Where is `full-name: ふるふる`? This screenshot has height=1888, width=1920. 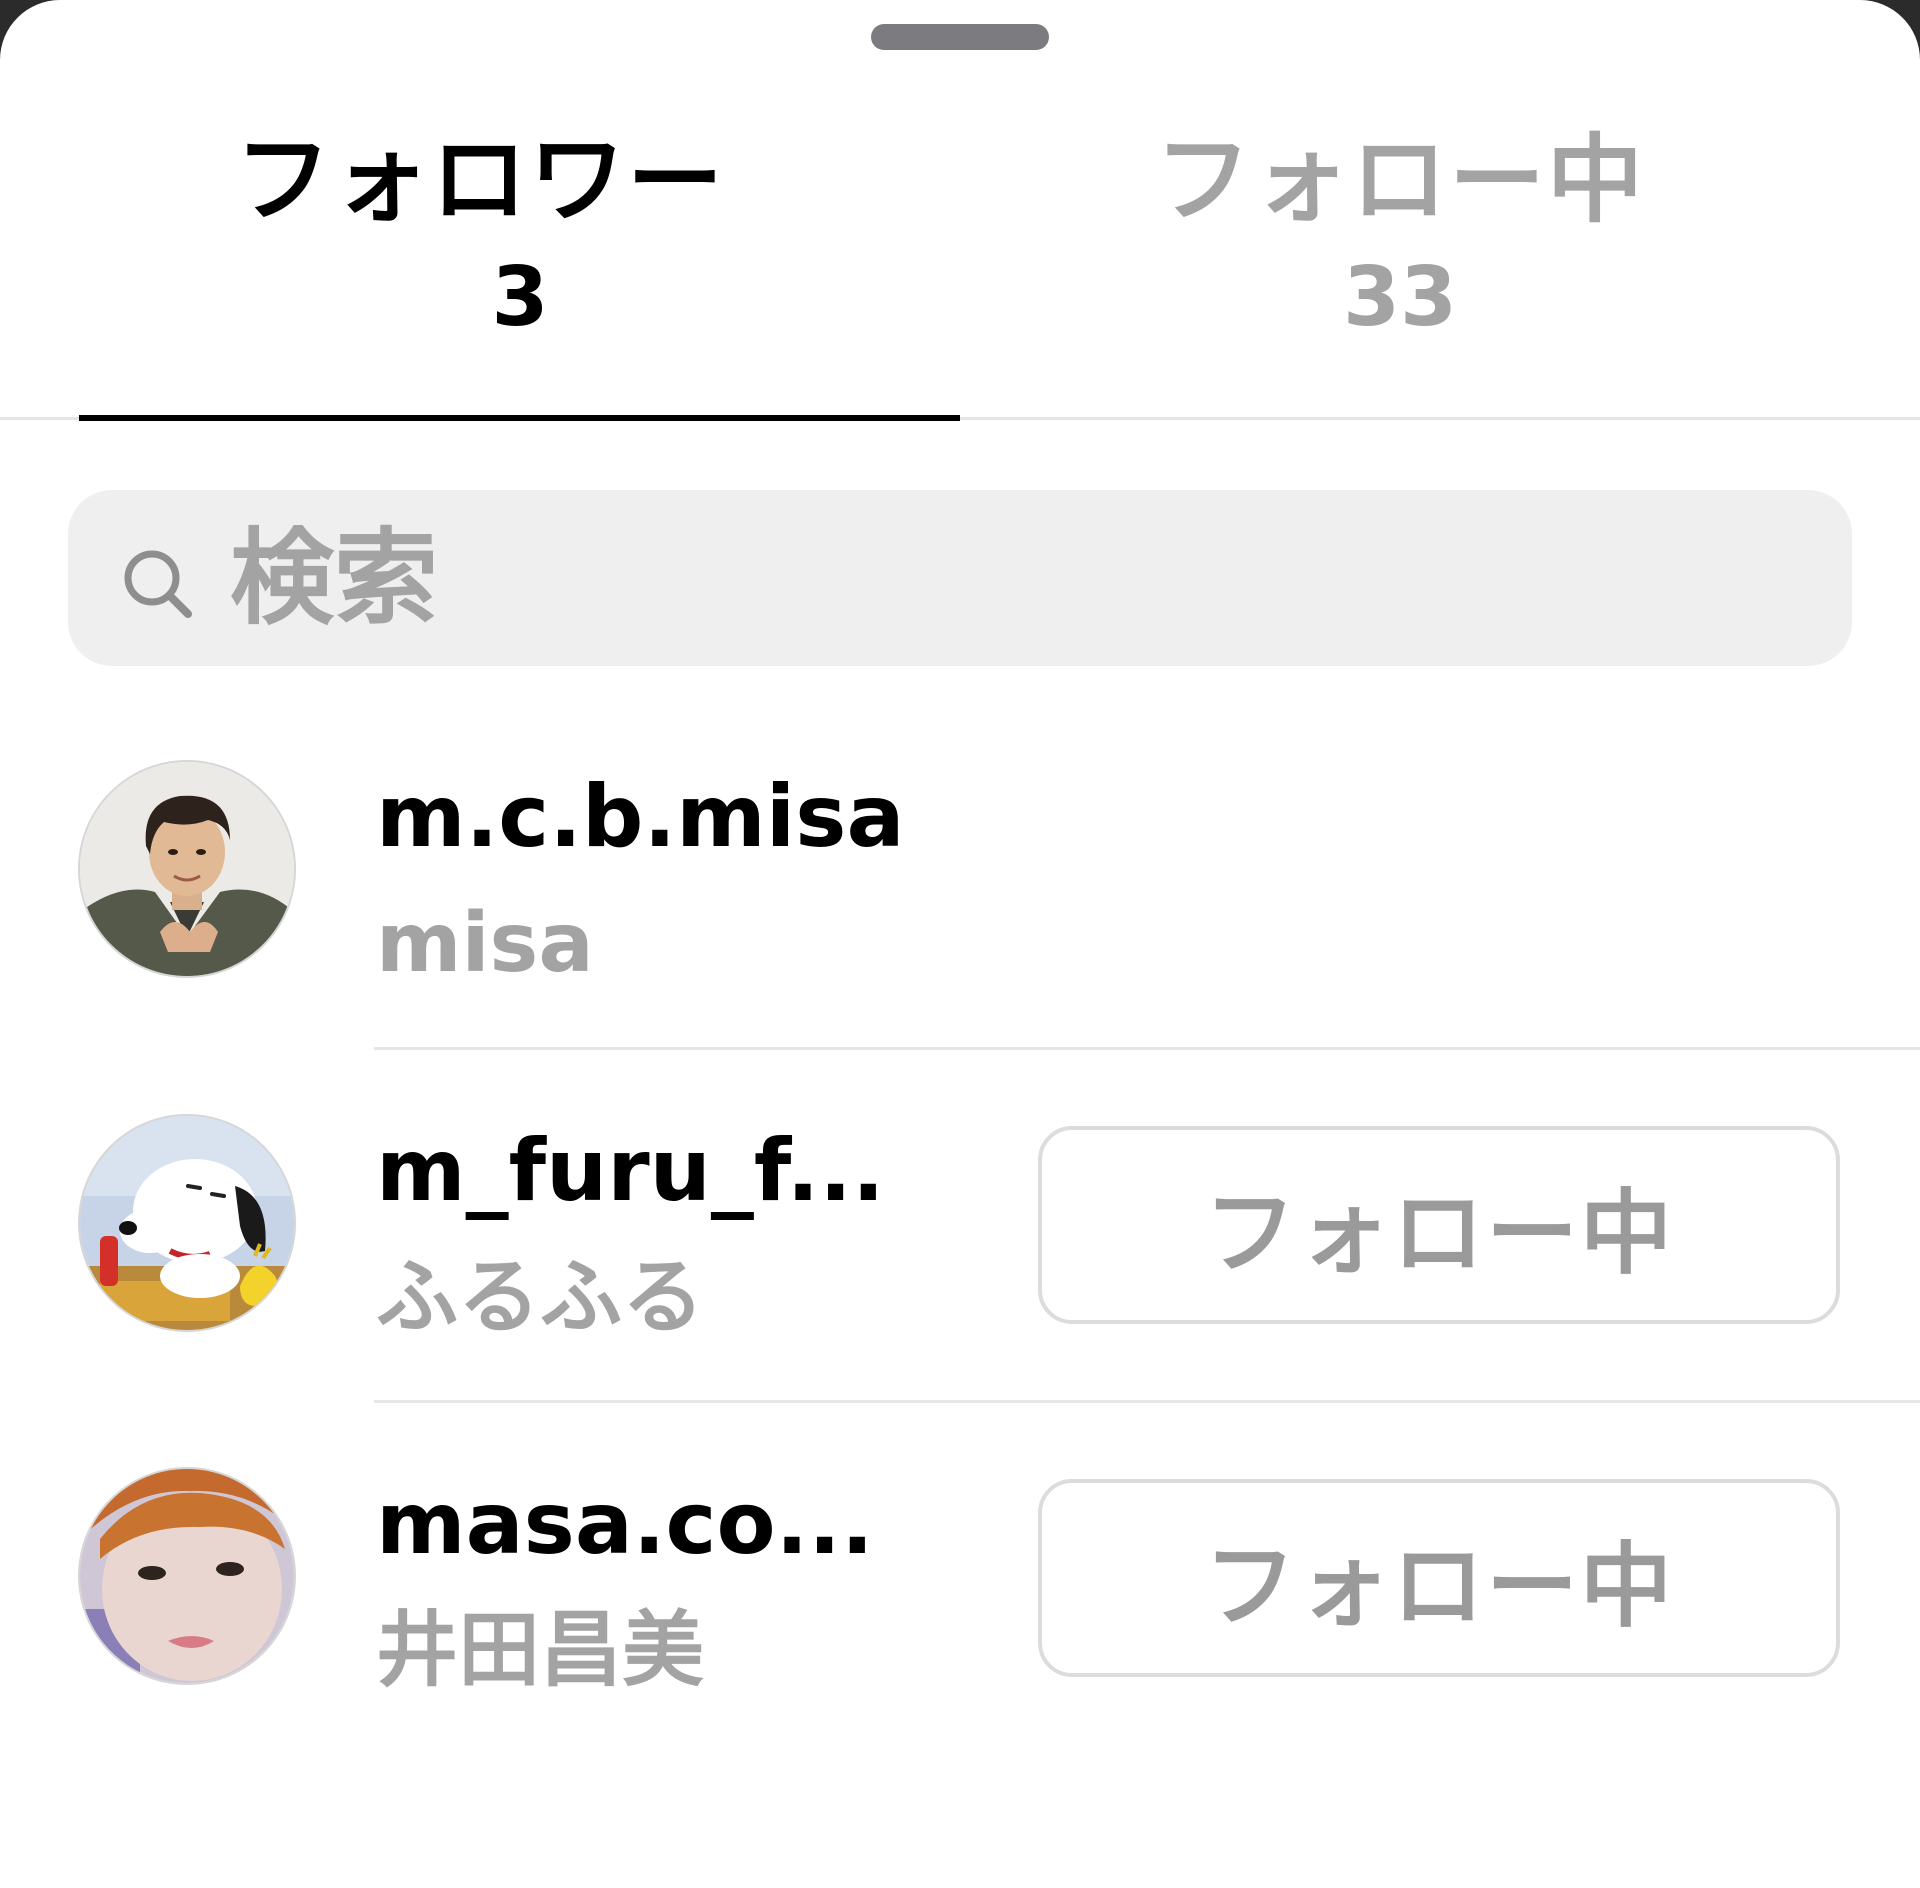 full-name: ふるふる is located at coordinates (540, 1297).